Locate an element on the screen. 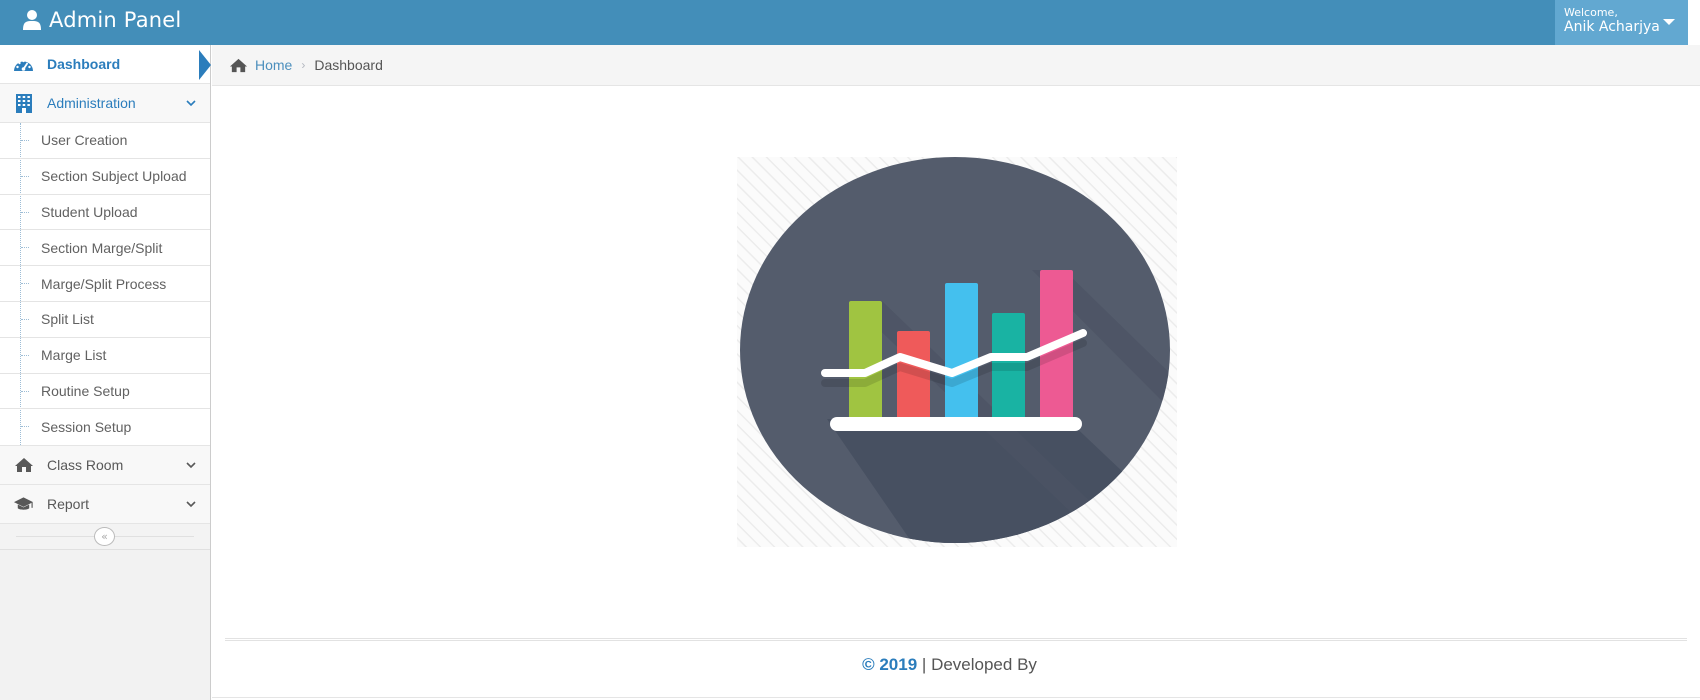  submenu-item-section-marge-split: Section Marge/Split is located at coordinates (105, 248).